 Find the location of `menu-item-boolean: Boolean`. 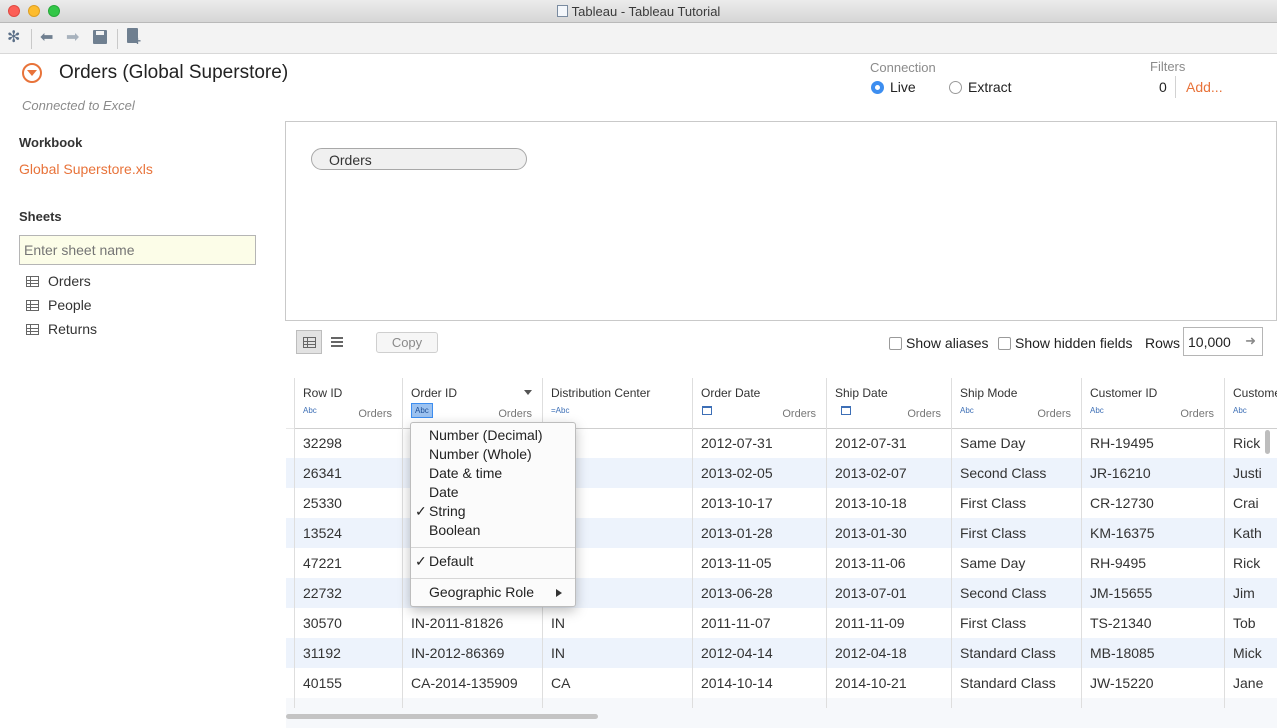

menu-item-boolean: Boolean is located at coordinates (454, 530).